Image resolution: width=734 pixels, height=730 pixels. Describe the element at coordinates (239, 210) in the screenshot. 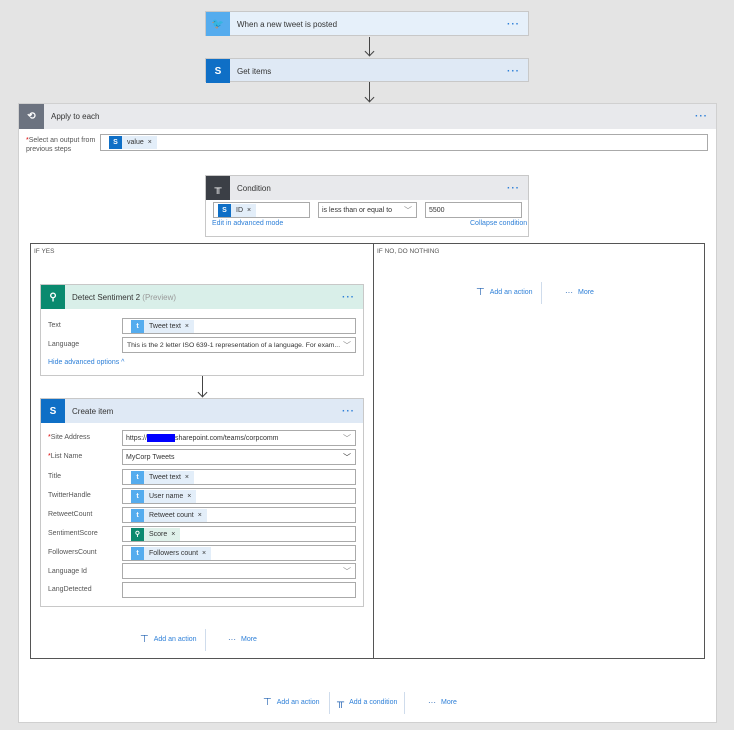

I see `token-label: ID` at that location.